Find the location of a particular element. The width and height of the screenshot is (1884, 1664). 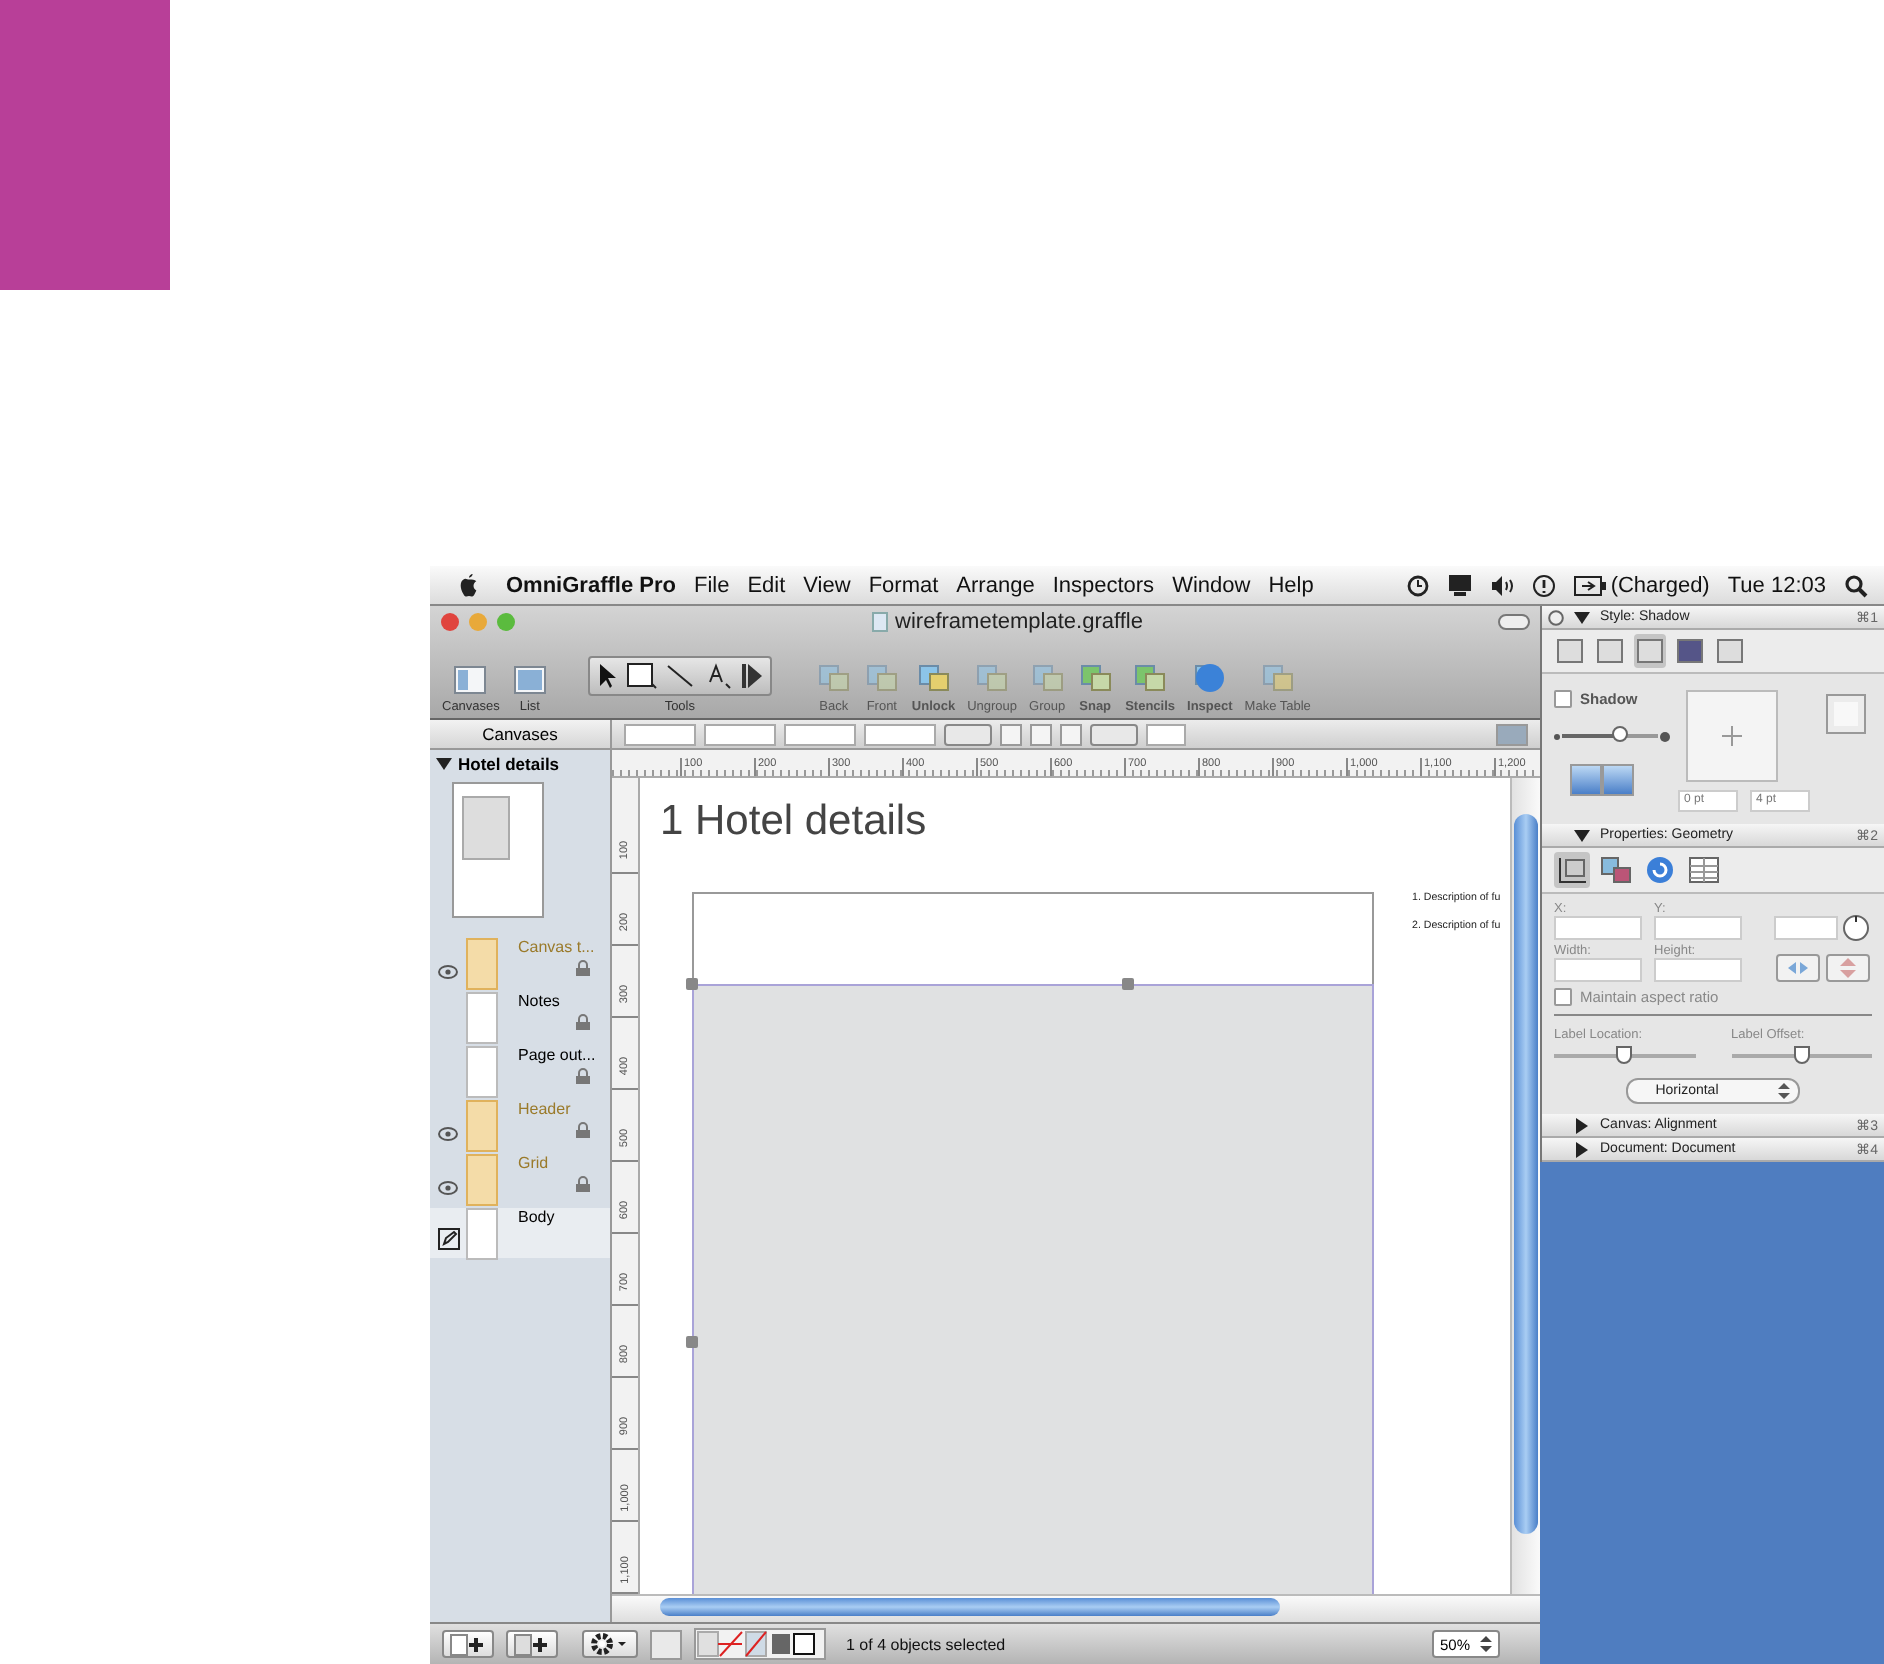

overlapping-squares-icon is located at coordinates (1616, 870).